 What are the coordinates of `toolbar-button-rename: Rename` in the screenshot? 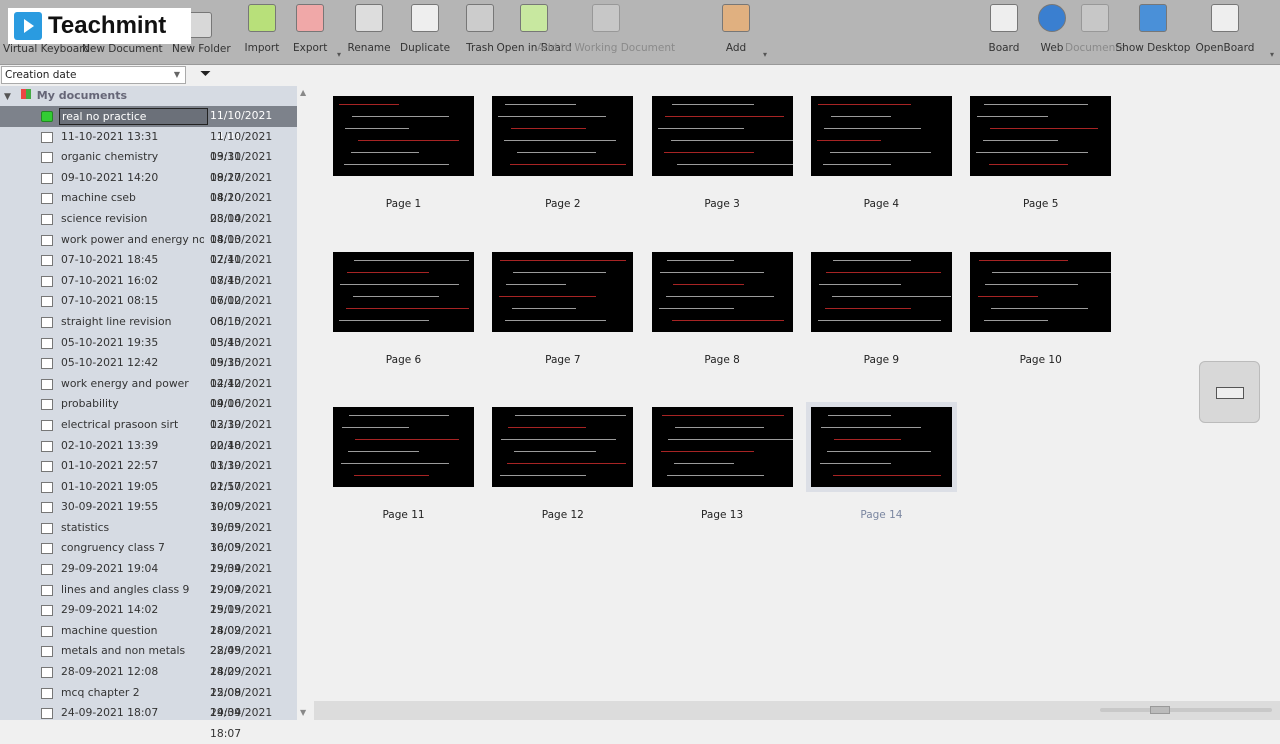 It's located at (369, 29).